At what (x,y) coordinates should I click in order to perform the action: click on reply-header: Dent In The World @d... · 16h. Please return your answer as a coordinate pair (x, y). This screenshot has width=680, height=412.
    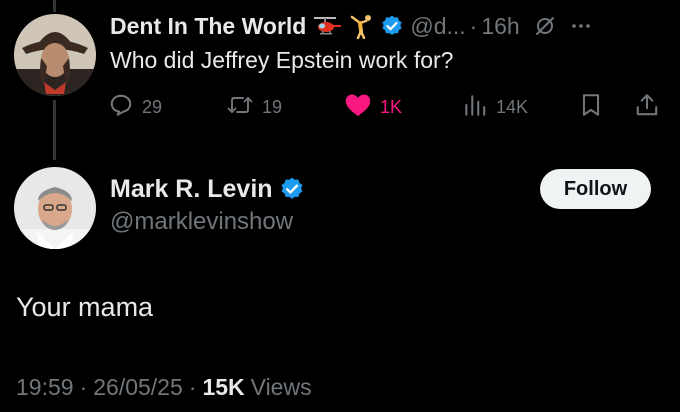
    Looking at the image, I should click on (351, 26).